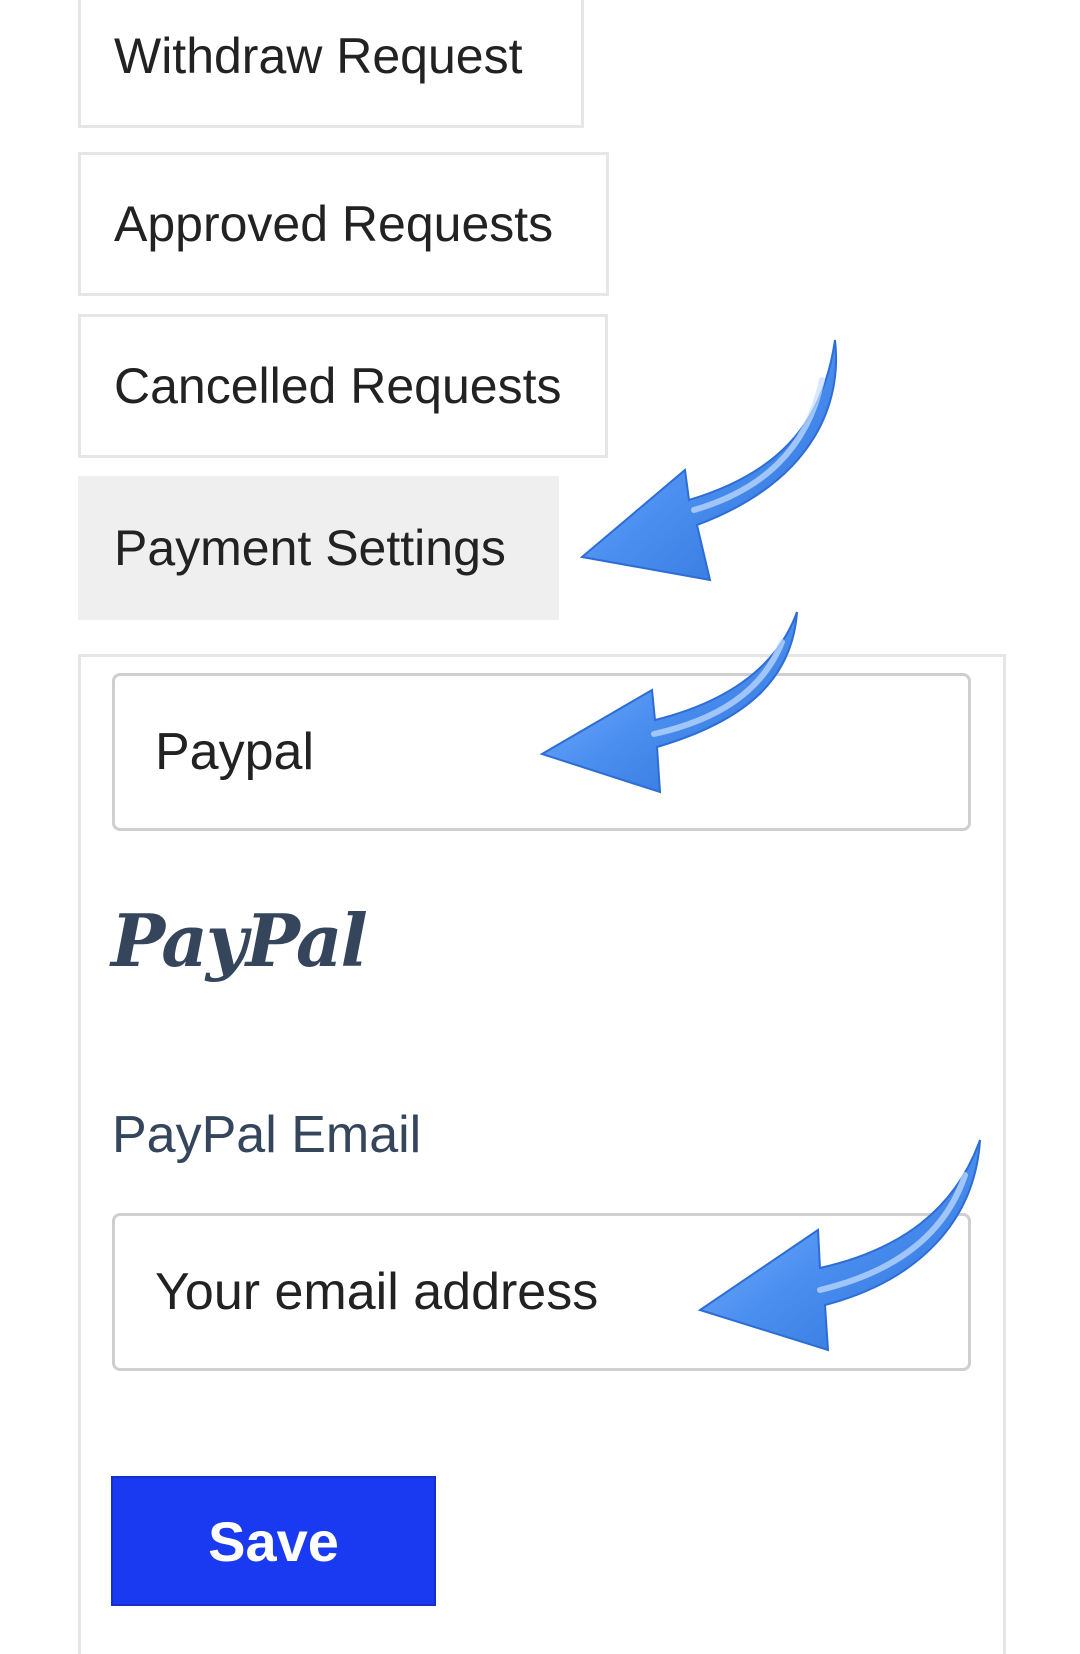  What do you see at coordinates (338, 386) in the screenshot?
I see `tab-label: Cancelled Requests` at bounding box center [338, 386].